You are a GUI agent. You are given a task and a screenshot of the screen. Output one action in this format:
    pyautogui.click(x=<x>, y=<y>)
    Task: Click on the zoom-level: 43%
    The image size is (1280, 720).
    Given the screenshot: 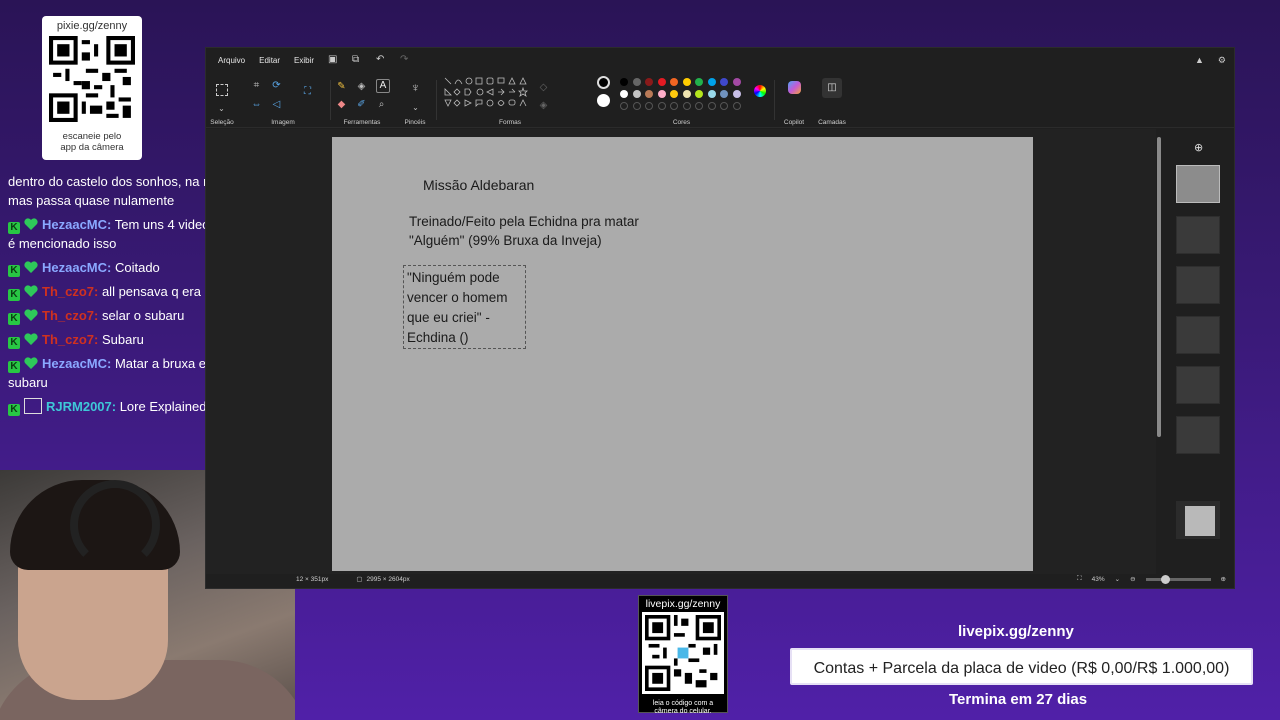 What is the action you would take?
    pyautogui.click(x=1098, y=579)
    